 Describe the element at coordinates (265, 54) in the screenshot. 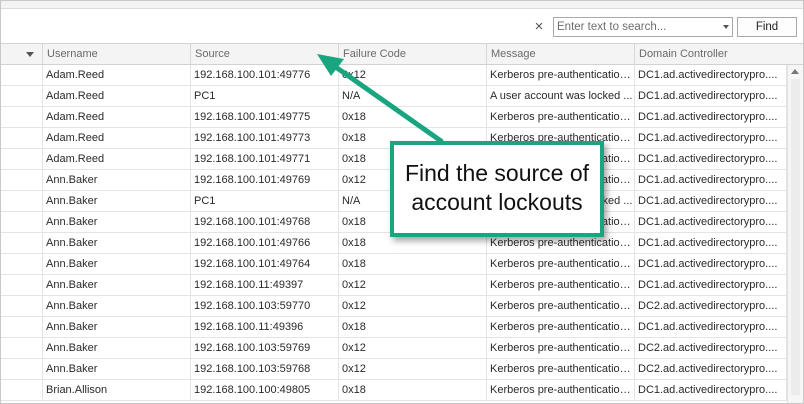

I see `column-header-source: Source` at that location.